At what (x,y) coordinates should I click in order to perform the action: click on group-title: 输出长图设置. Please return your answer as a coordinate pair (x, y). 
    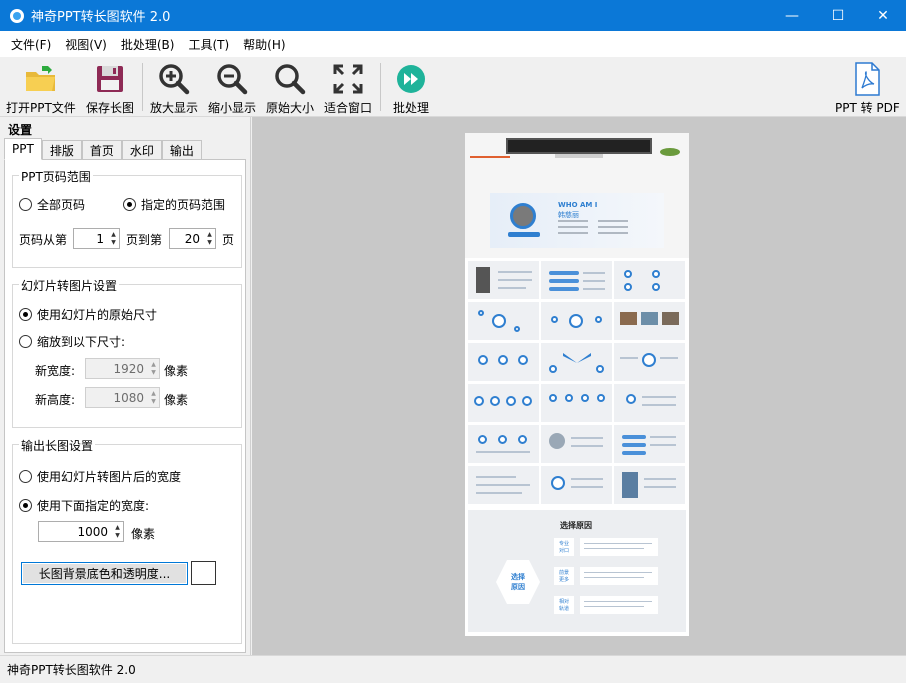
    Looking at the image, I should click on (57, 445).